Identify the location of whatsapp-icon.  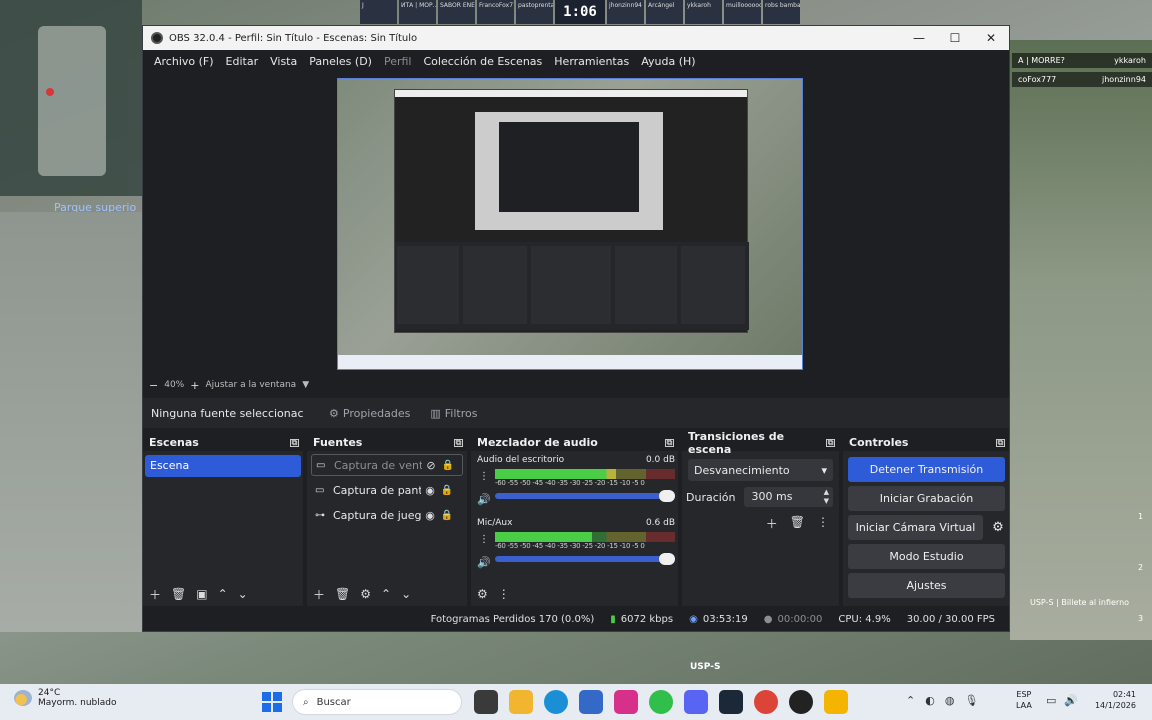
(661, 702).